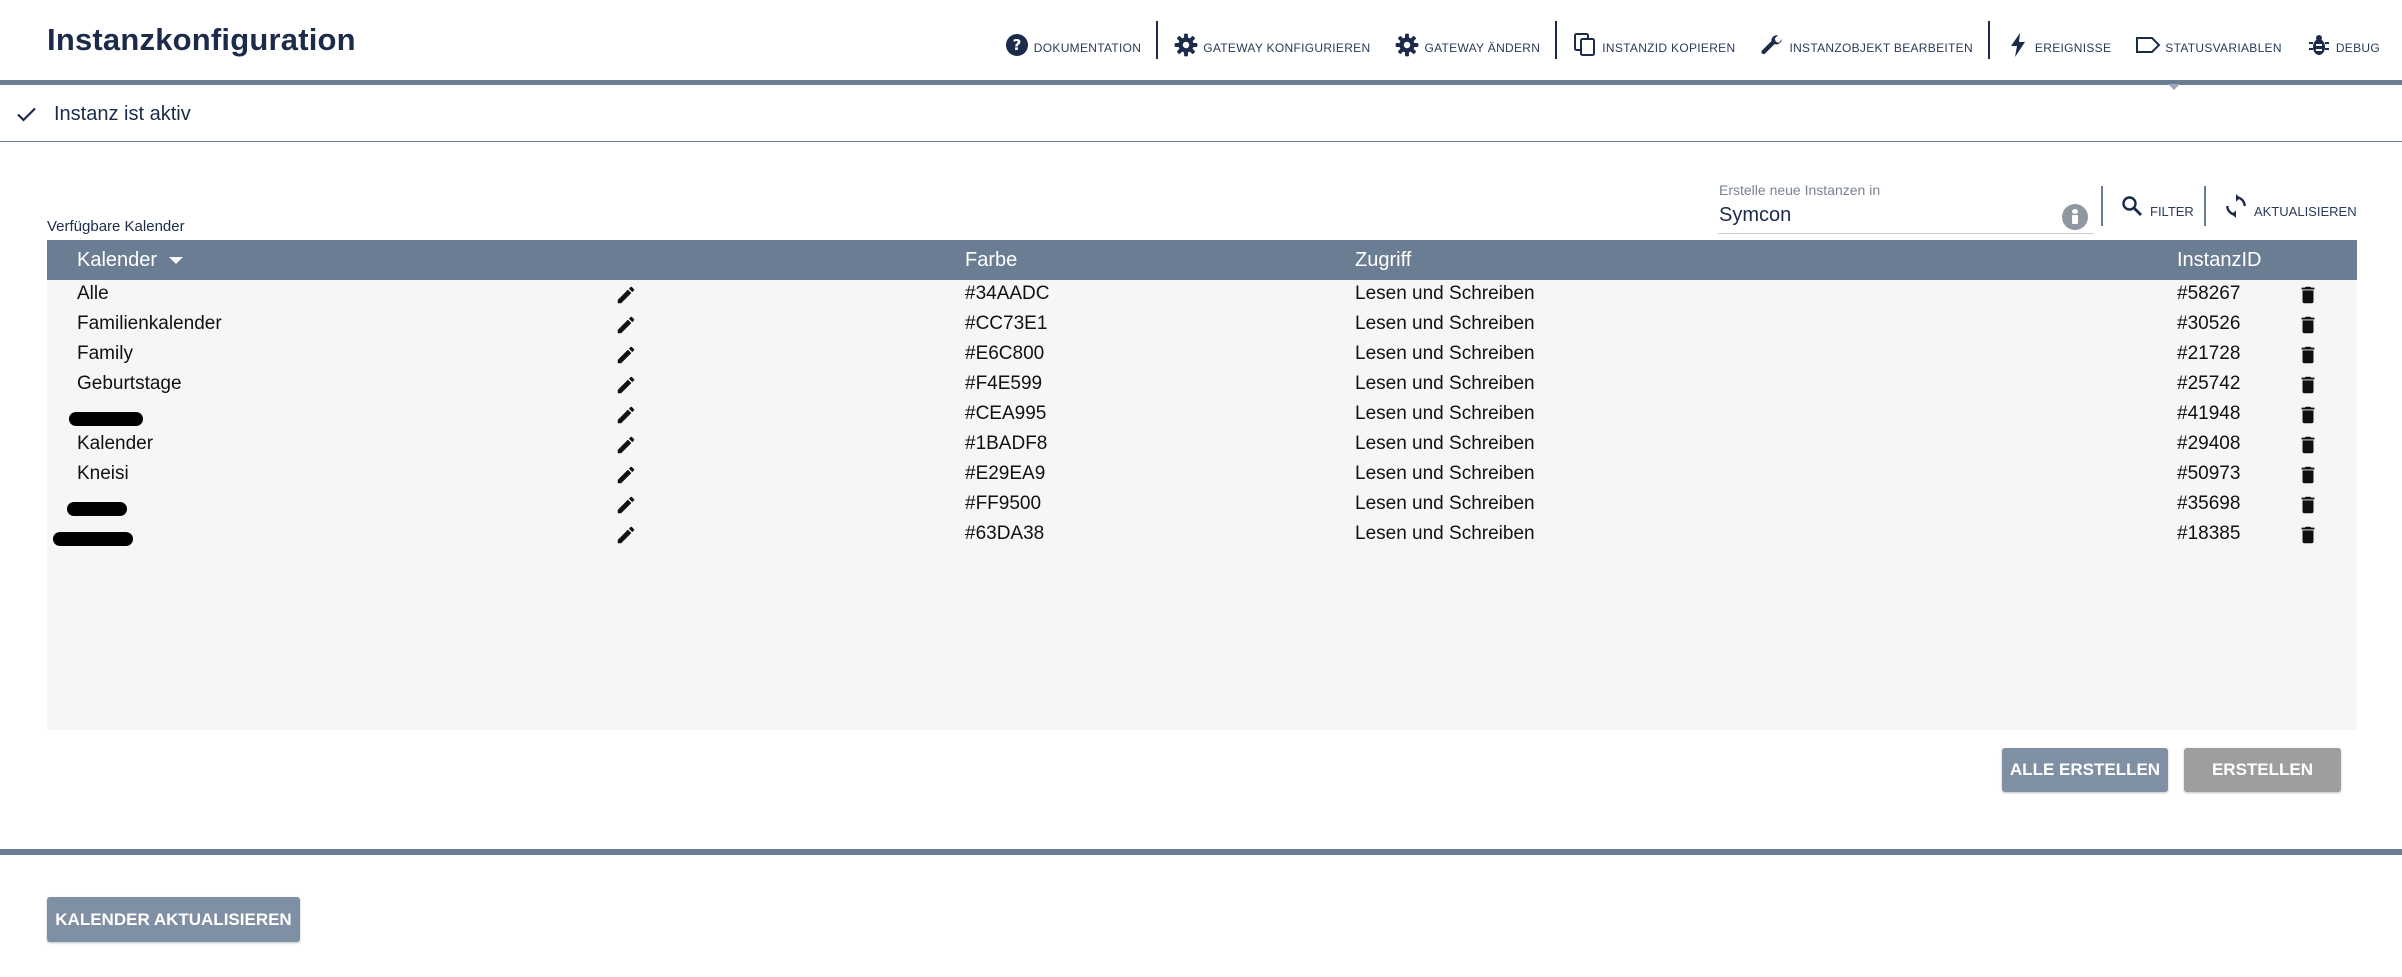 This screenshot has width=2402, height=977. I want to click on toolbar-gateway-konfigurieren-button: Gateway konfigurieren, so click(1271, 40).